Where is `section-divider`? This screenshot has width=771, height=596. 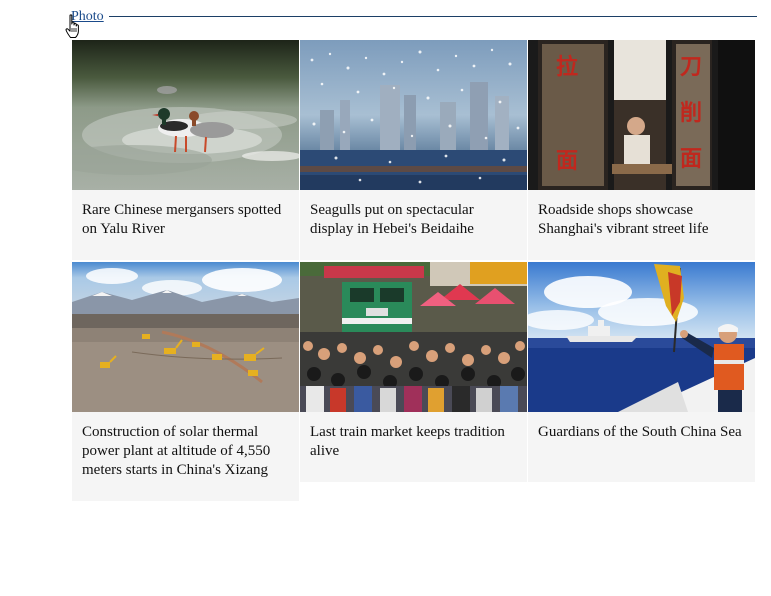 section-divider is located at coordinates (433, 16).